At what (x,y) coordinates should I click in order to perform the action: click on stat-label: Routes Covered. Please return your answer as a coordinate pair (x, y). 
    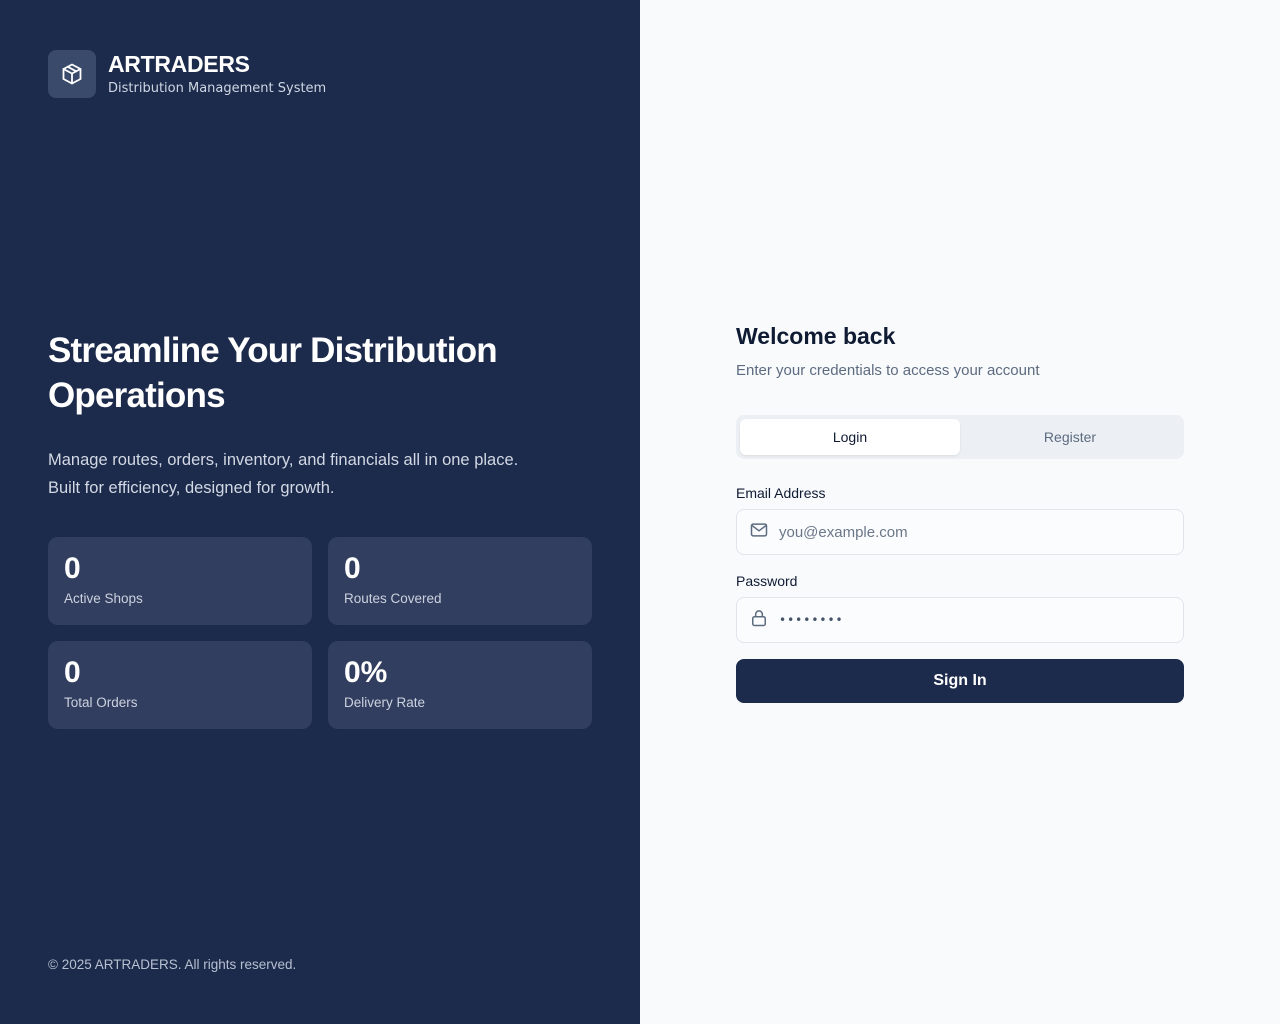
    Looking at the image, I should click on (393, 598).